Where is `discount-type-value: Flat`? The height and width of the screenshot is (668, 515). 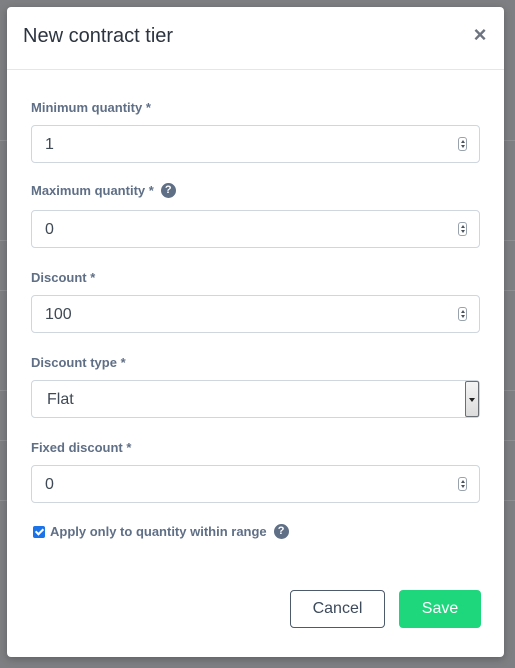 discount-type-value: Flat is located at coordinates (60, 399).